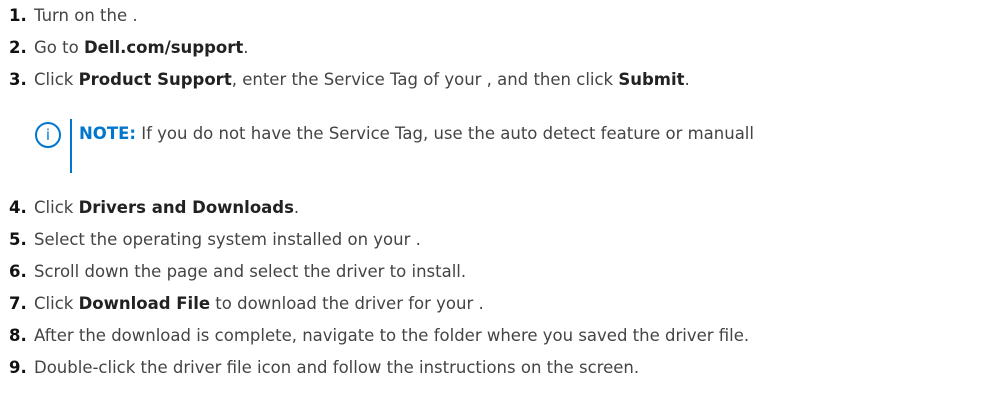 This screenshot has width=981, height=406. I want to click on step-text-segment: Go to, so click(59, 47).